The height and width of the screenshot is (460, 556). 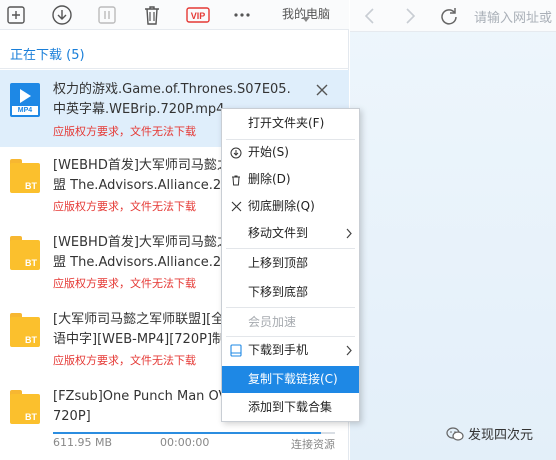 I want to click on menu-item-move-top: 上移到顶部, so click(x=290, y=263).